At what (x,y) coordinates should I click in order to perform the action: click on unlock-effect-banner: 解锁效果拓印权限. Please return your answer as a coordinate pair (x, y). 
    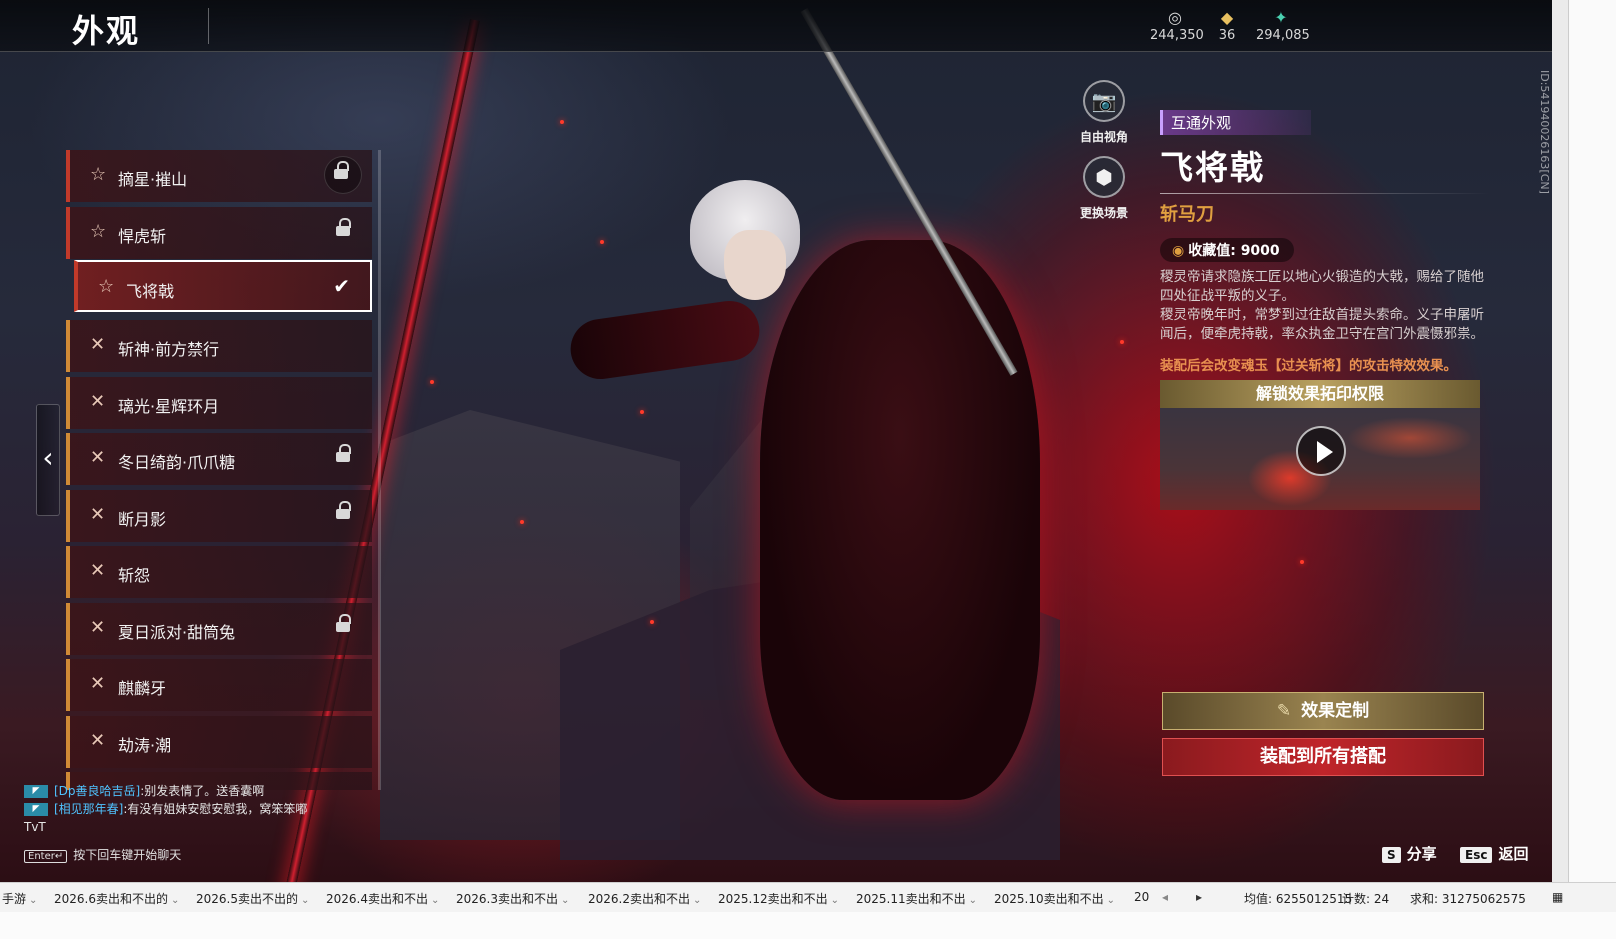
    Looking at the image, I should click on (1320, 394).